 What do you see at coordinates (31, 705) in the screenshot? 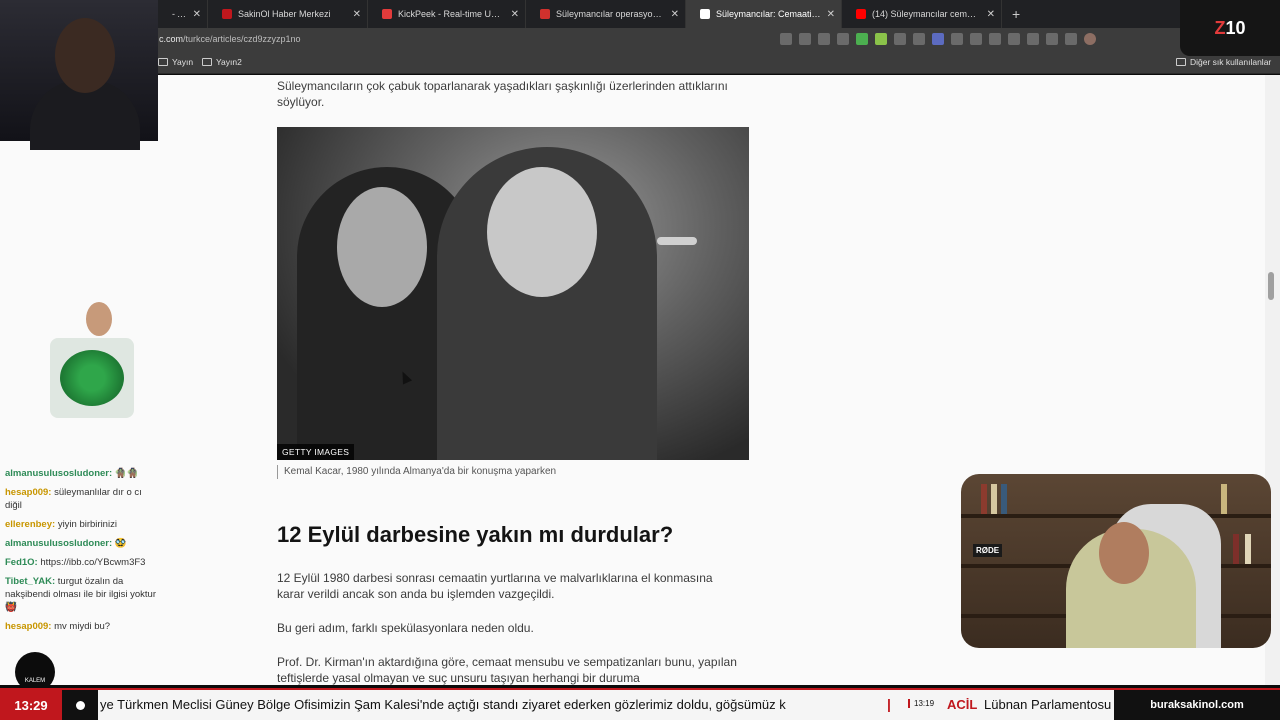
I see `ticker-clock: 13:29` at bounding box center [31, 705].